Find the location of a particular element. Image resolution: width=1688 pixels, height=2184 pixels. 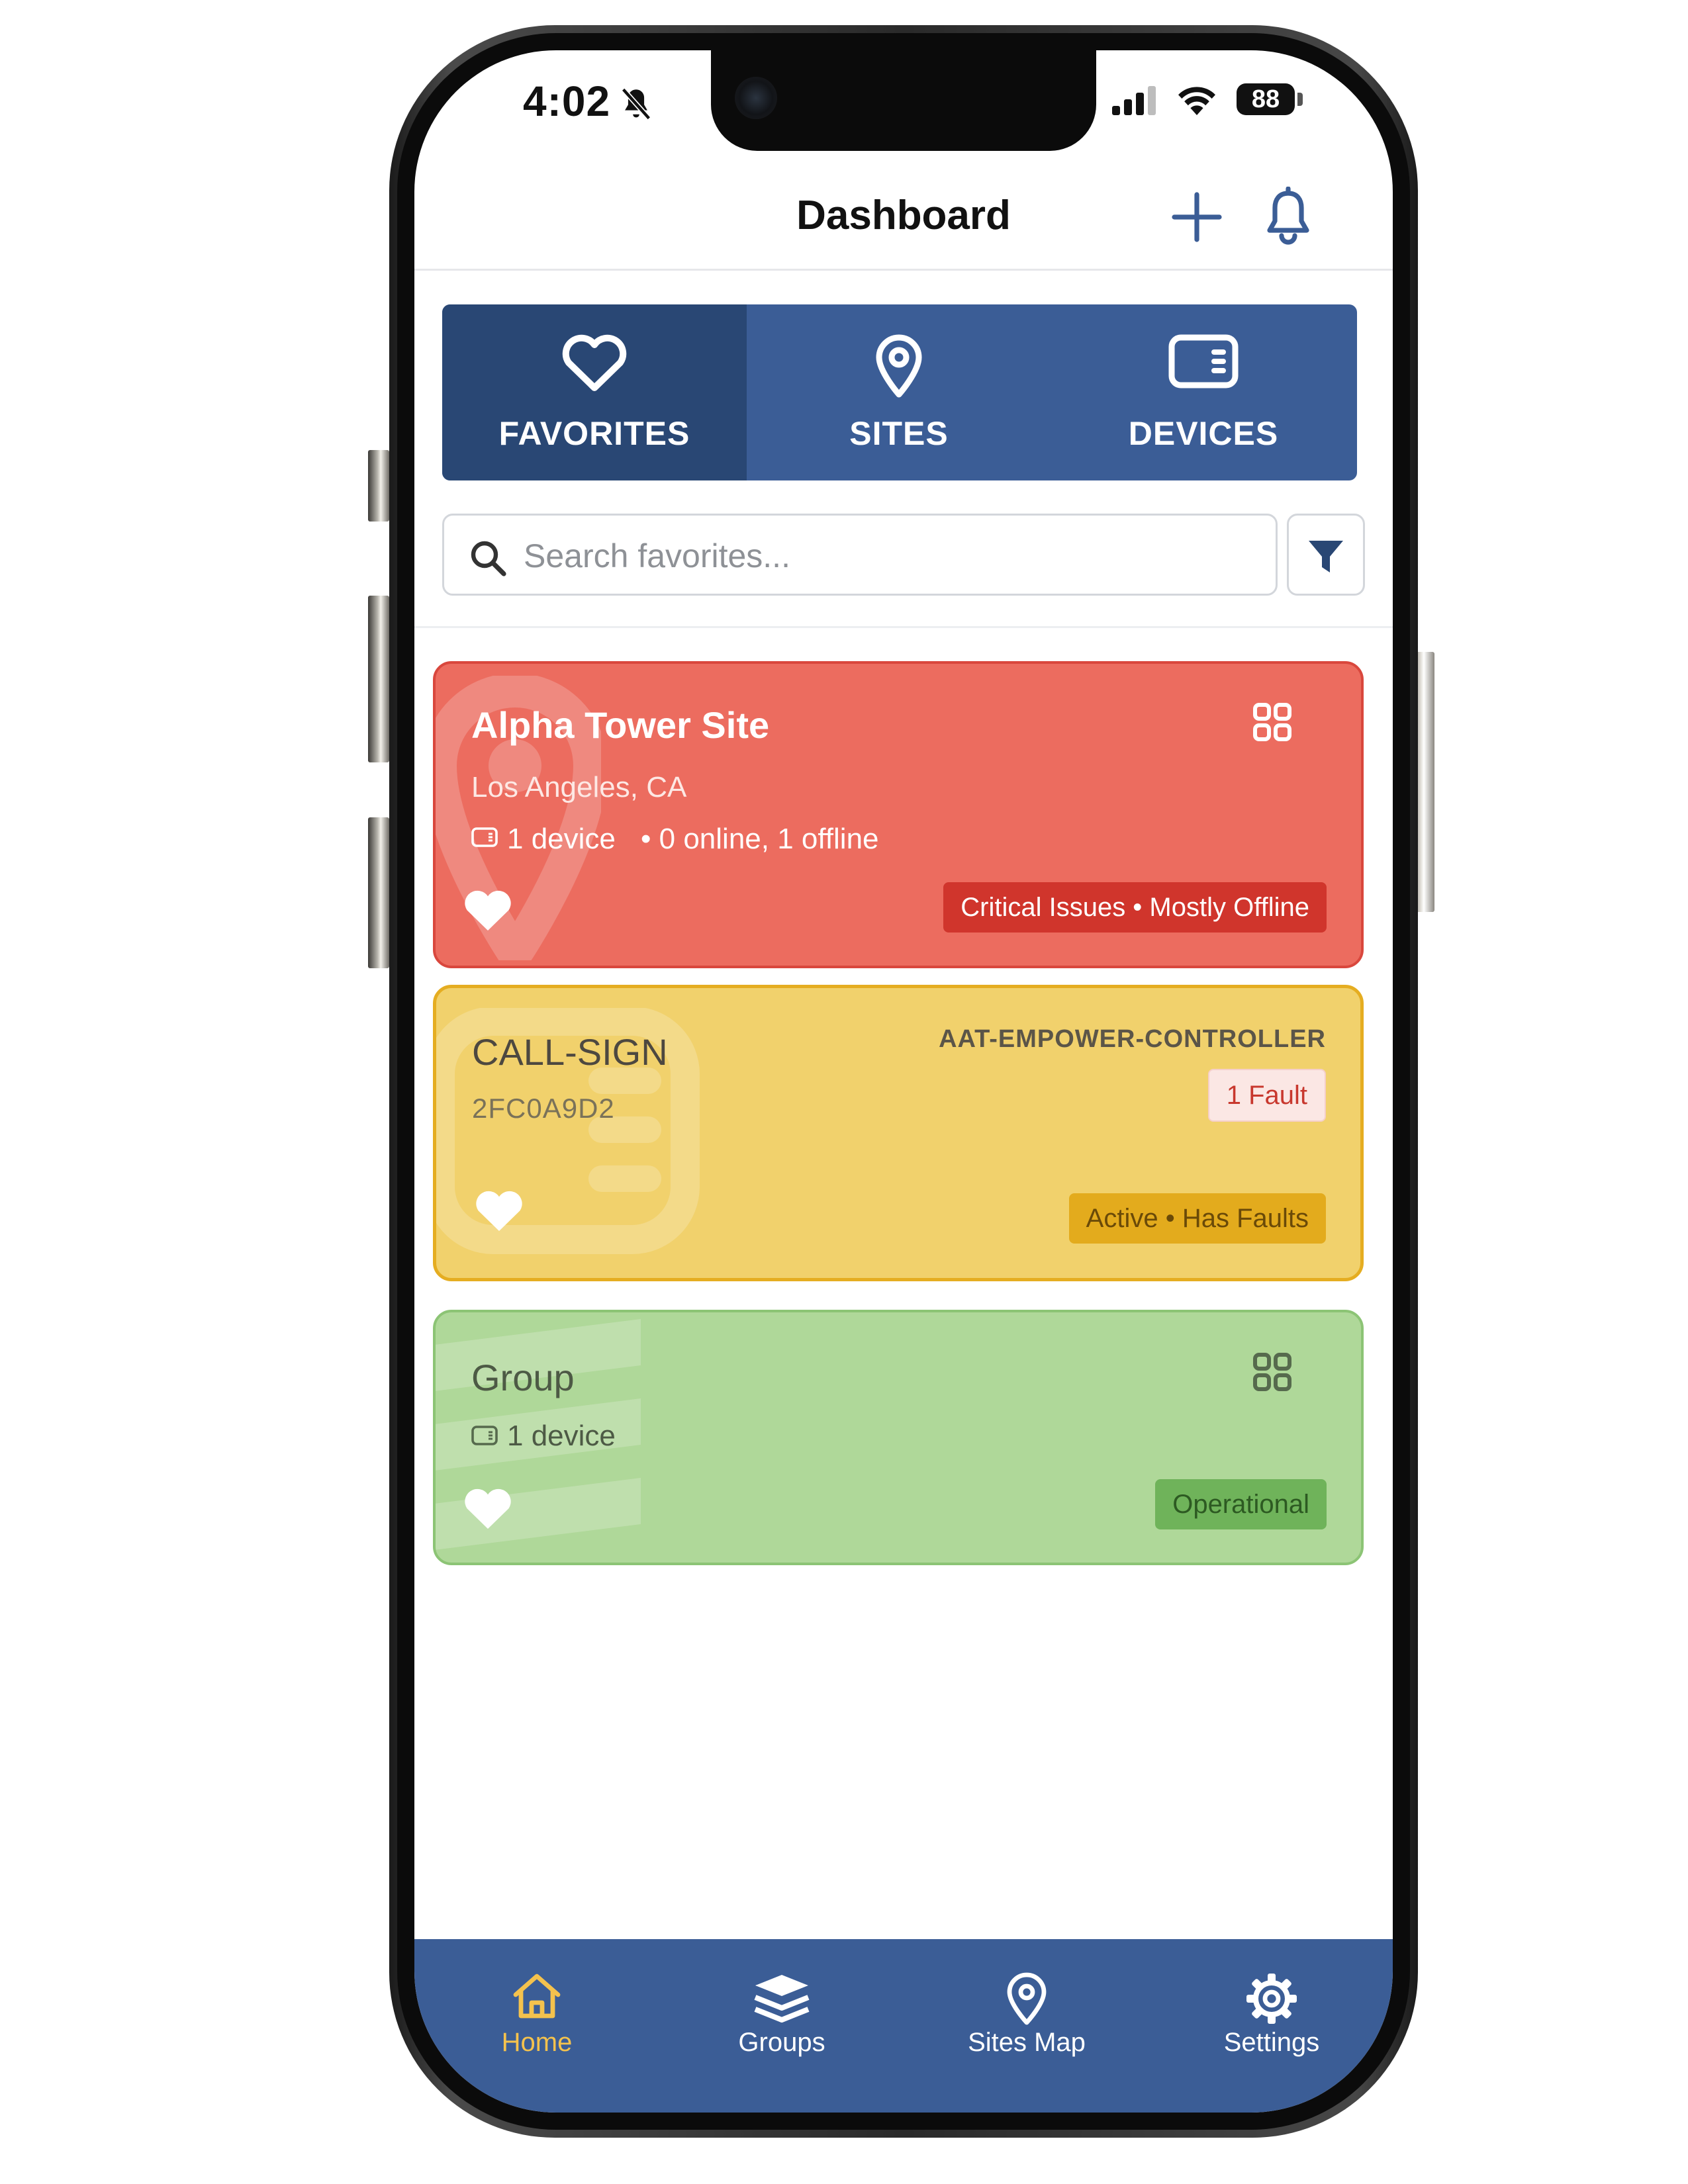

site-title: Alpha Tower Site is located at coordinates (620, 725).